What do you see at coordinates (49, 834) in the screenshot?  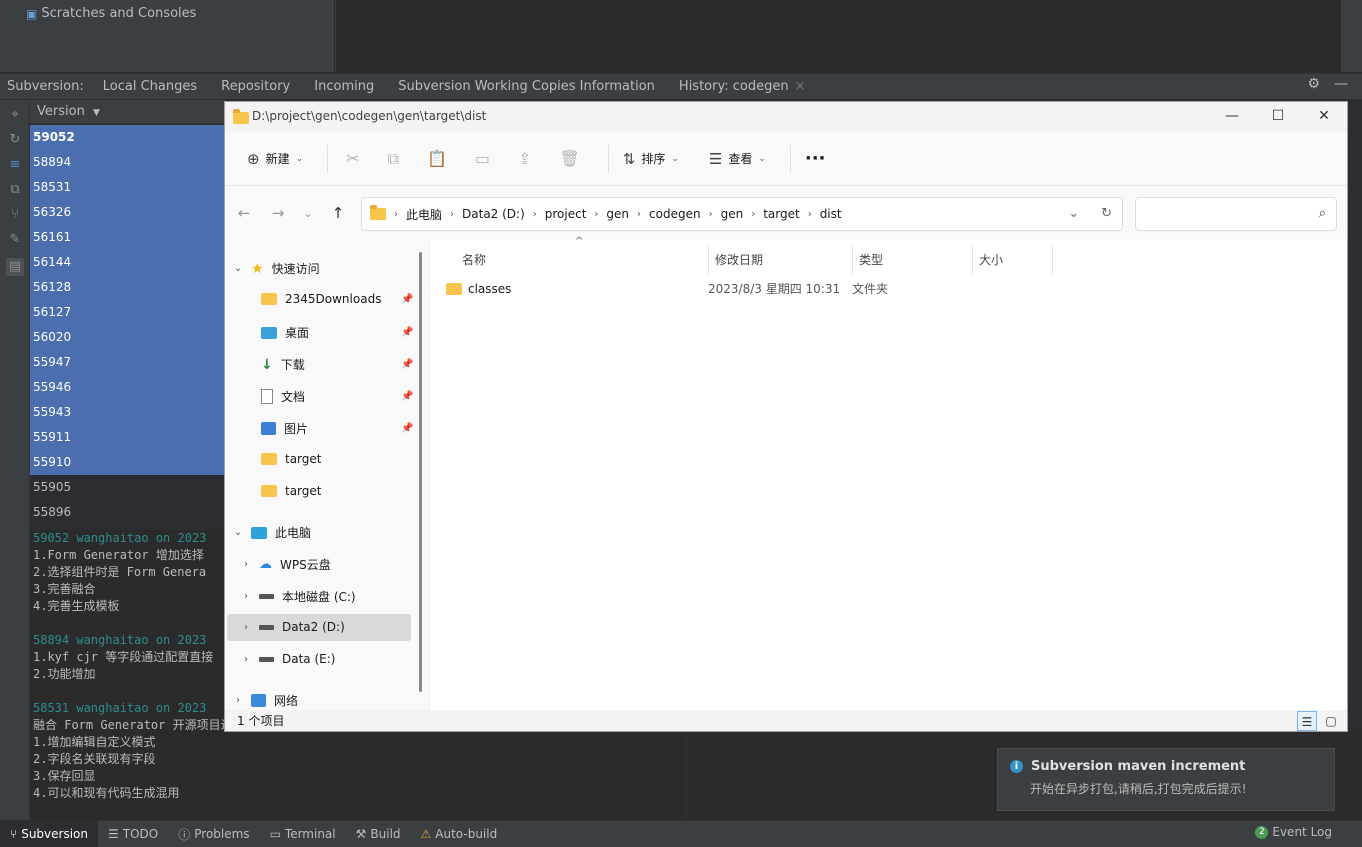 I see `status-tab-subversion: ⑂ Subversion` at bounding box center [49, 834].